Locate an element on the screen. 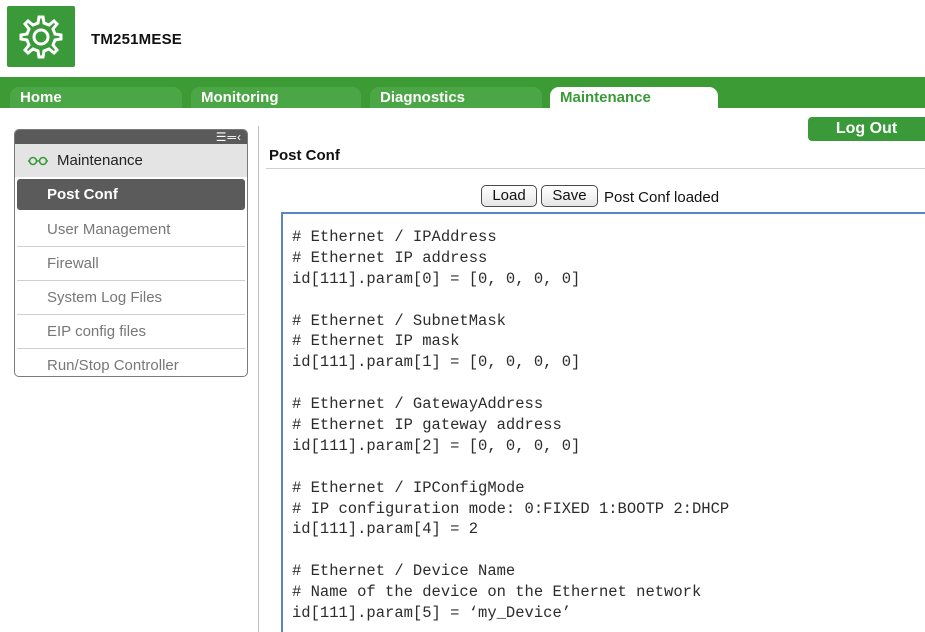 This screenshot has height=632, width=925. sidebar-header: Maintenance is located at coordinates (131, 160).